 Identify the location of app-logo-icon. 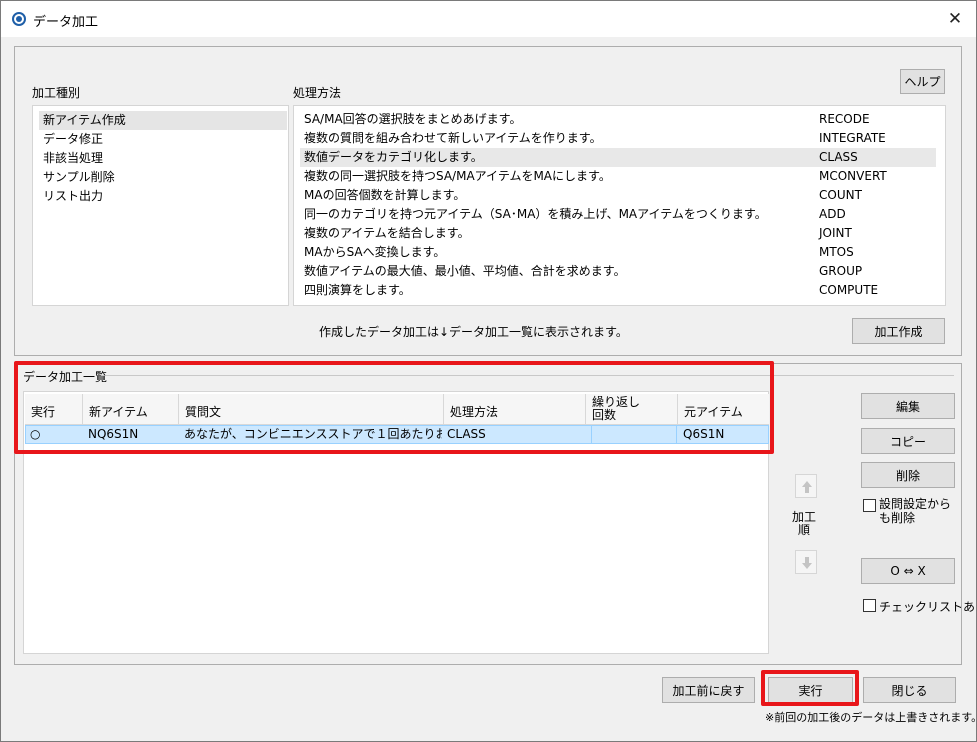
(19, 19).